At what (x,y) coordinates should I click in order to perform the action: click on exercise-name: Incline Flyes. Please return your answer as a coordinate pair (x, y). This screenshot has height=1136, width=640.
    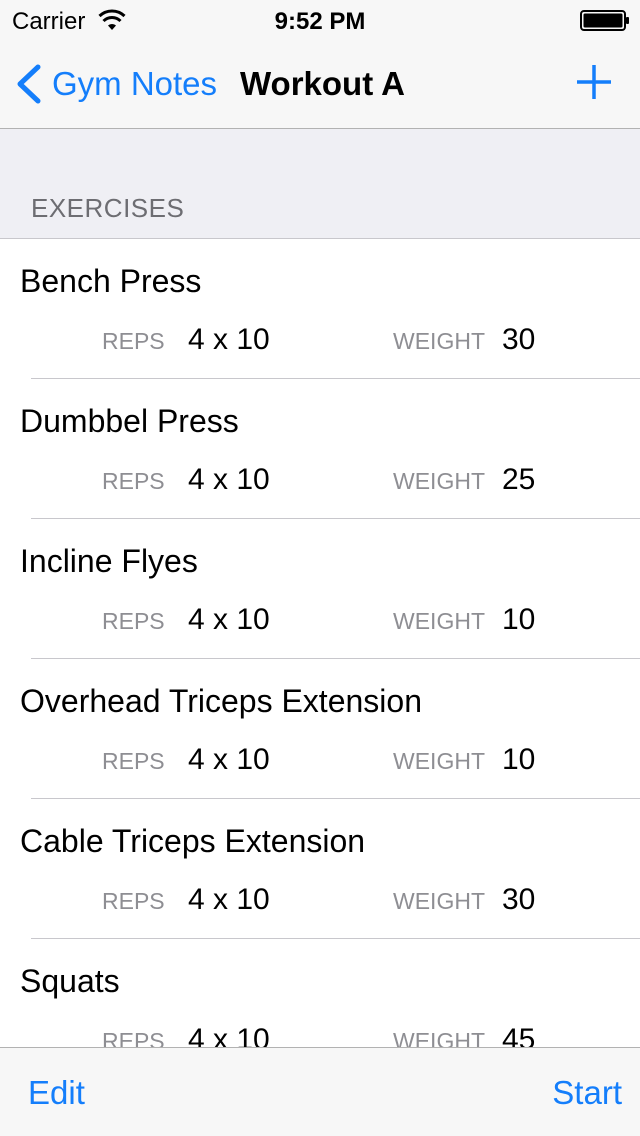
    Looking at the image, I should click on (109, 561).